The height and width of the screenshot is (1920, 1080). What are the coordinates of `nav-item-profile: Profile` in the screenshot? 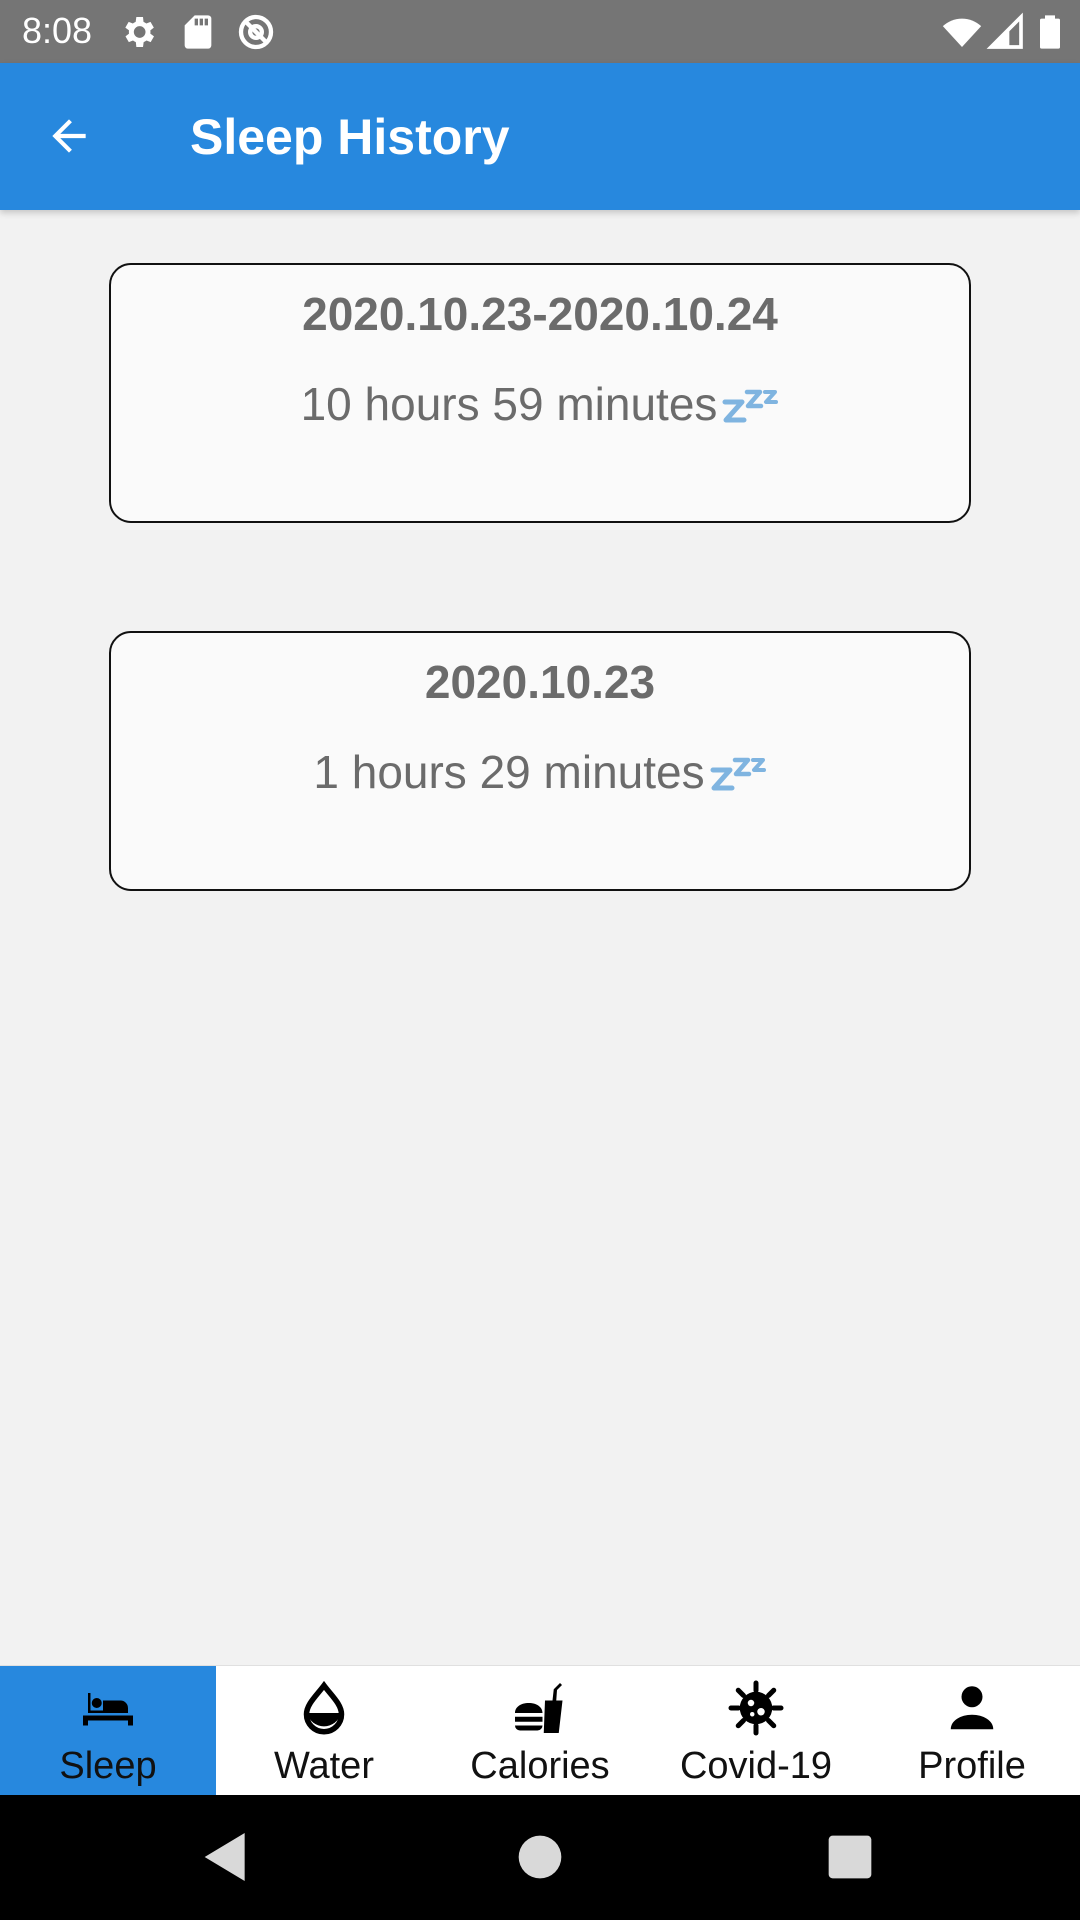 It's located at (972, 1731).